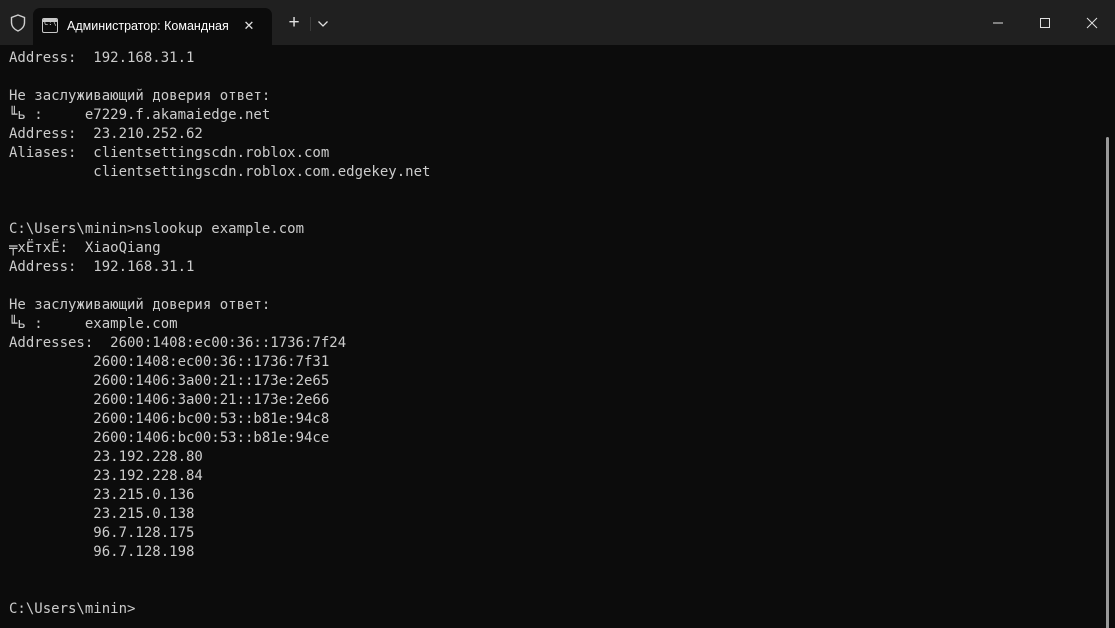 This screenshot has height=628, width=1115. Describe the element at coordinates (50, 23) in the screenshot. I see `terminal-icon-text: C:\` at that location.